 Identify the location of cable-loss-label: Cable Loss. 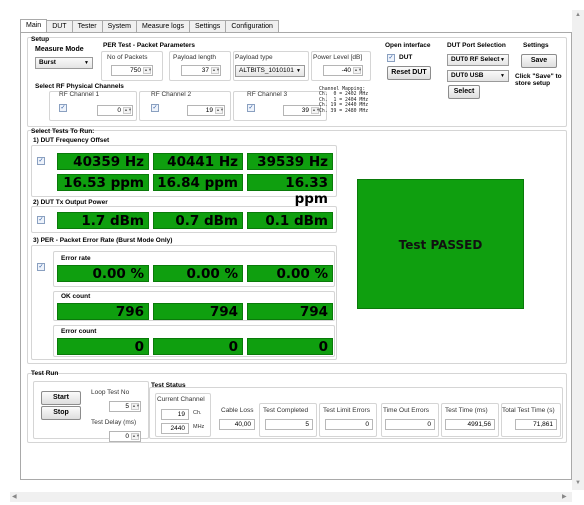
(237, 410).